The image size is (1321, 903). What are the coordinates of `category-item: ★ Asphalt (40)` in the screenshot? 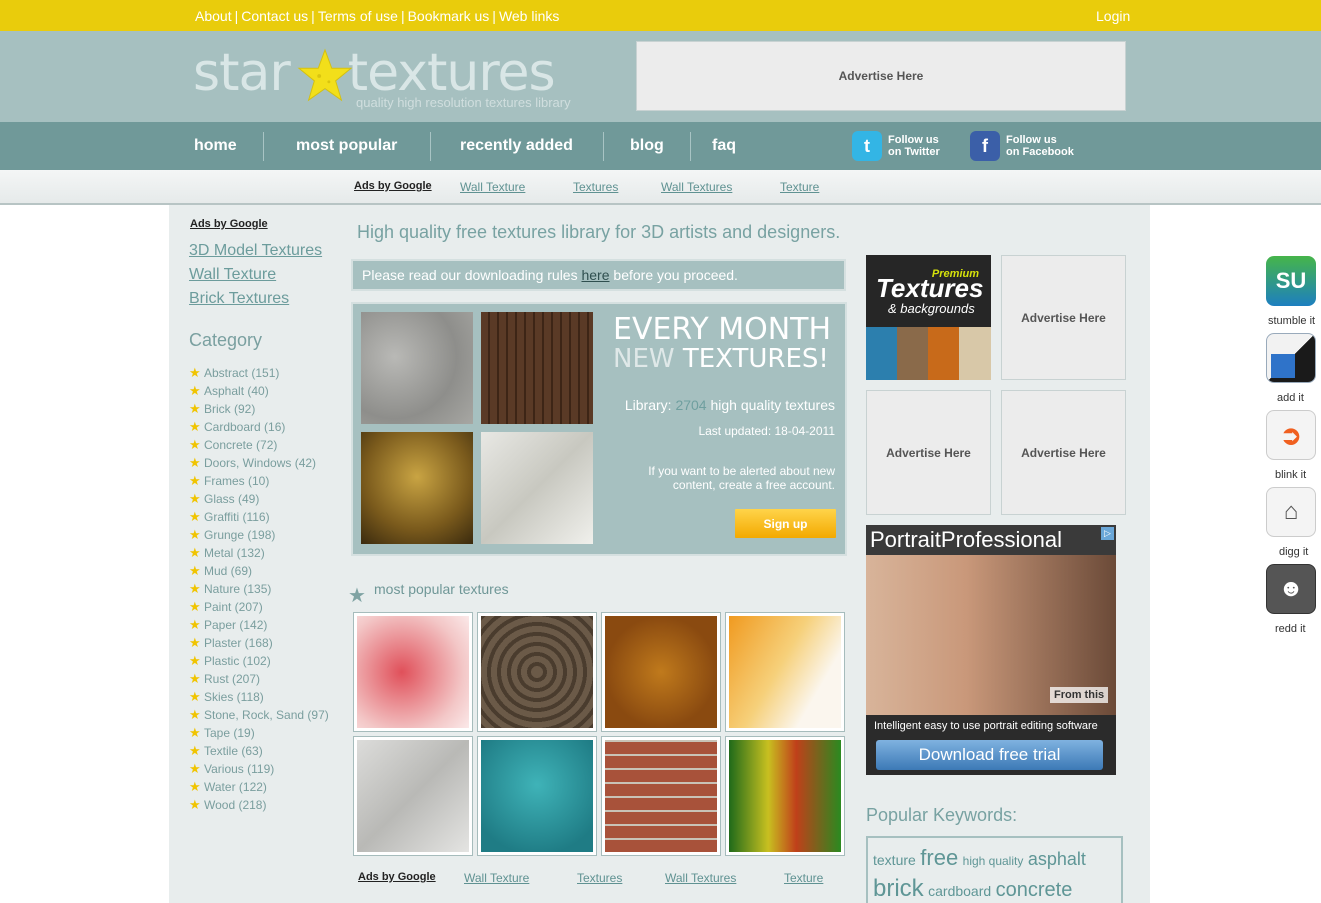 It's located at (259, 391).